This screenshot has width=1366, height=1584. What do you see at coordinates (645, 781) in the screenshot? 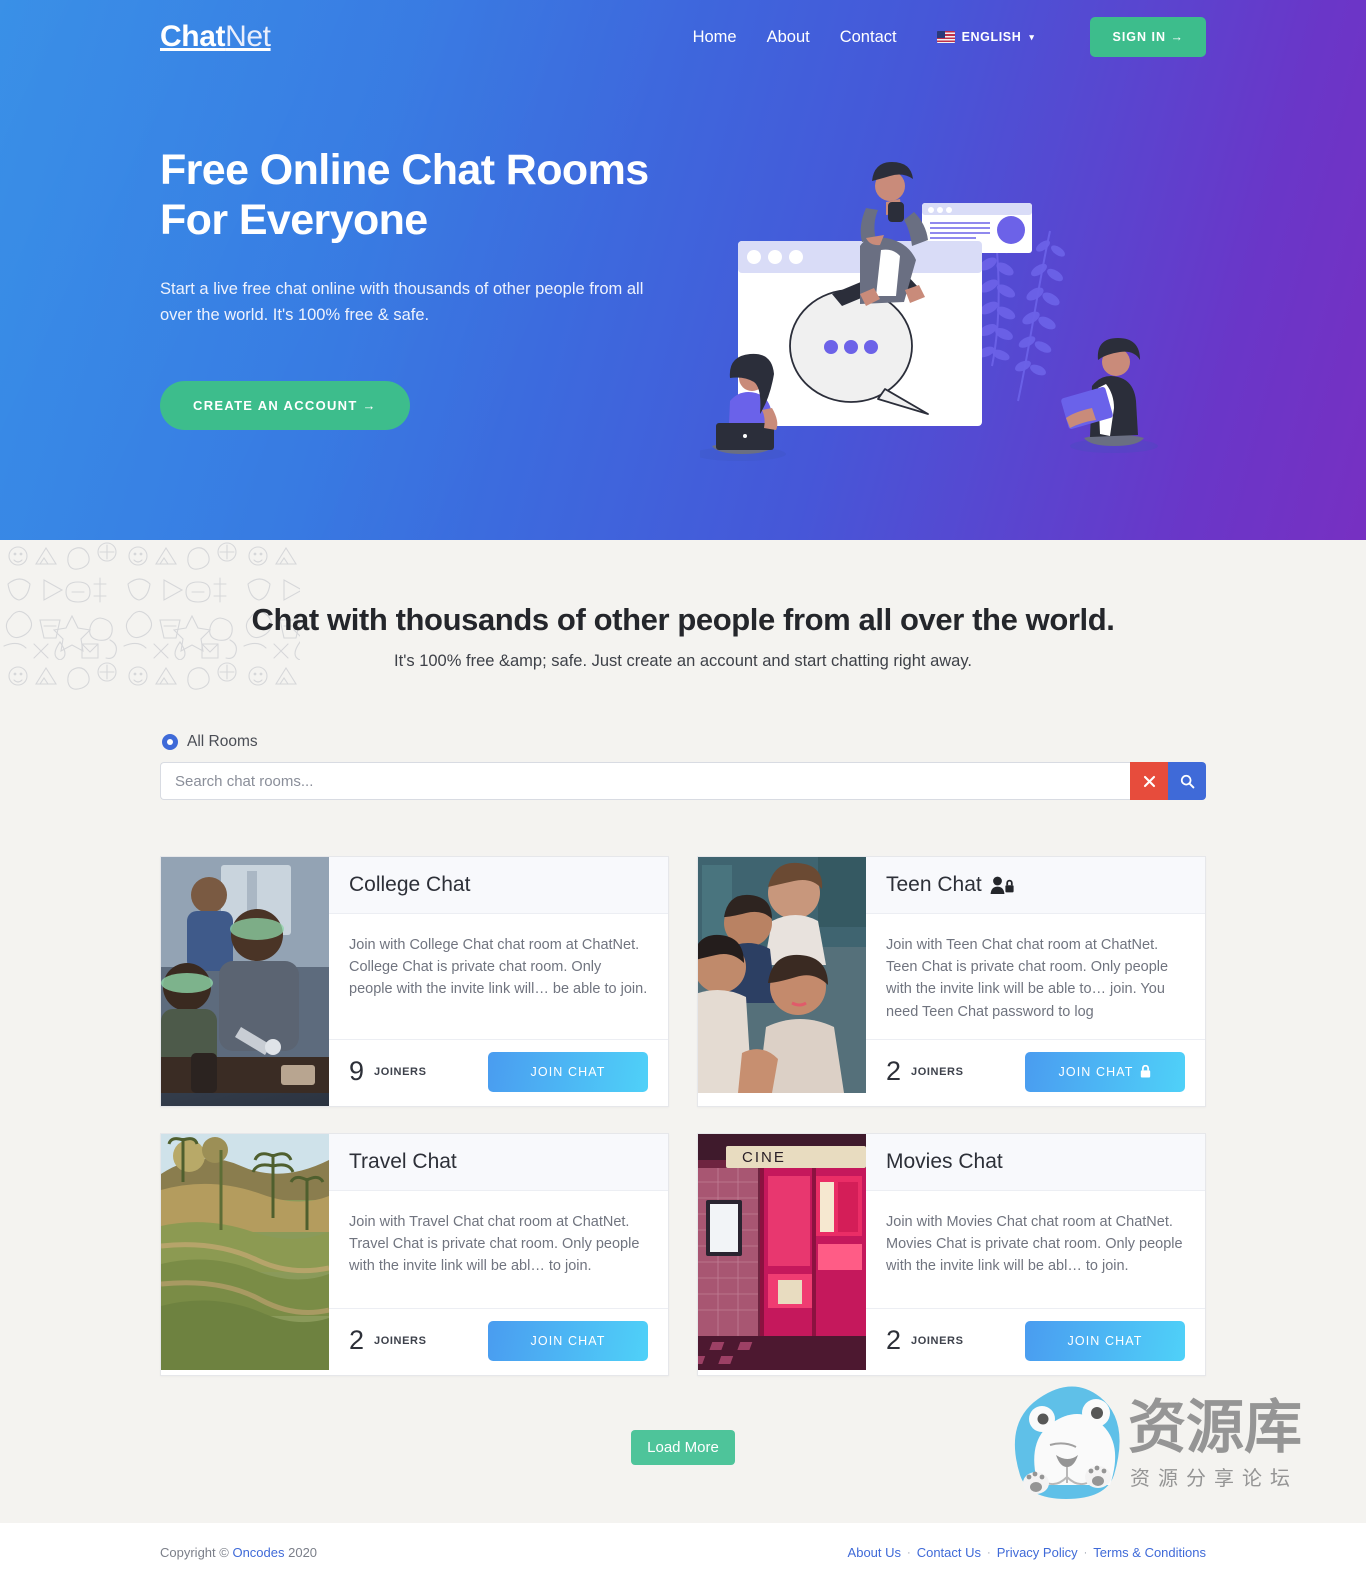
I see `search-input` at bounding box center [645, 781].